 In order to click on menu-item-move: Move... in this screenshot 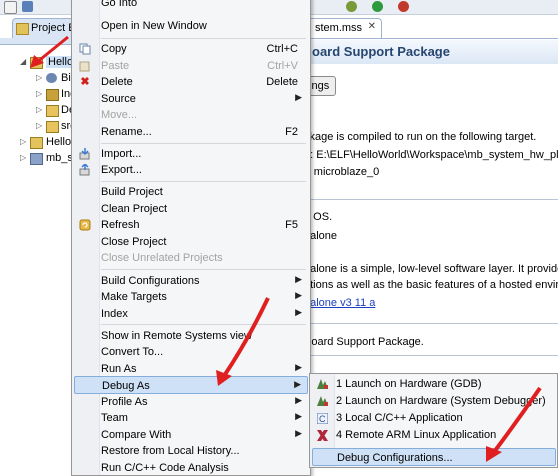, I will do `click(191, 115)`.